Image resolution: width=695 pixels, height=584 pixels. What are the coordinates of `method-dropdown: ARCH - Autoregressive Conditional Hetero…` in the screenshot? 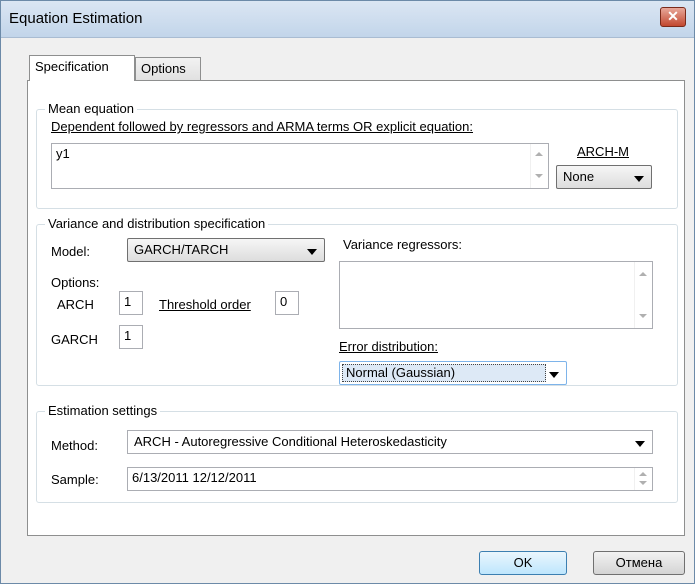 It's located at (390, 442).